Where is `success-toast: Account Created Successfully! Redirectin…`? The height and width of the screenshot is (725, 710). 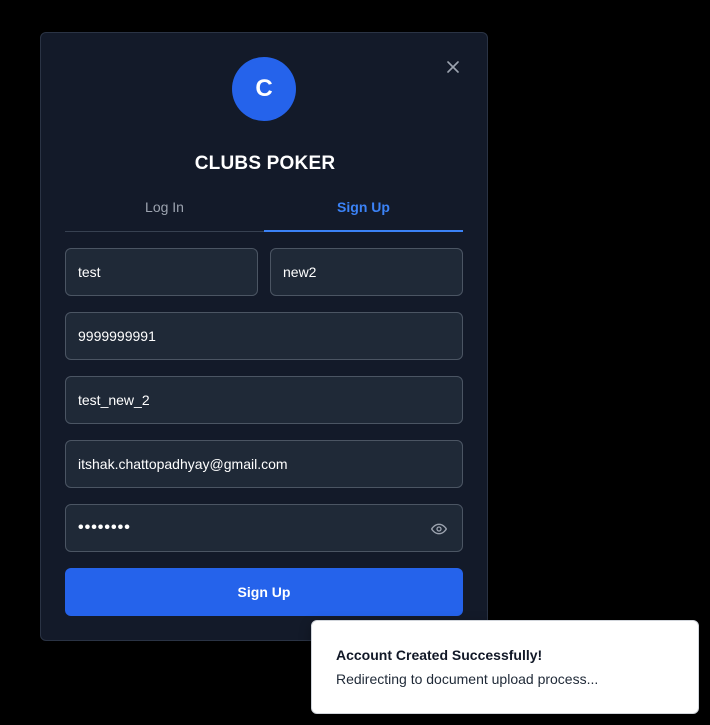 success-toast: Account Created Successfully! Redirectin… is located at coordinates (505, 667).